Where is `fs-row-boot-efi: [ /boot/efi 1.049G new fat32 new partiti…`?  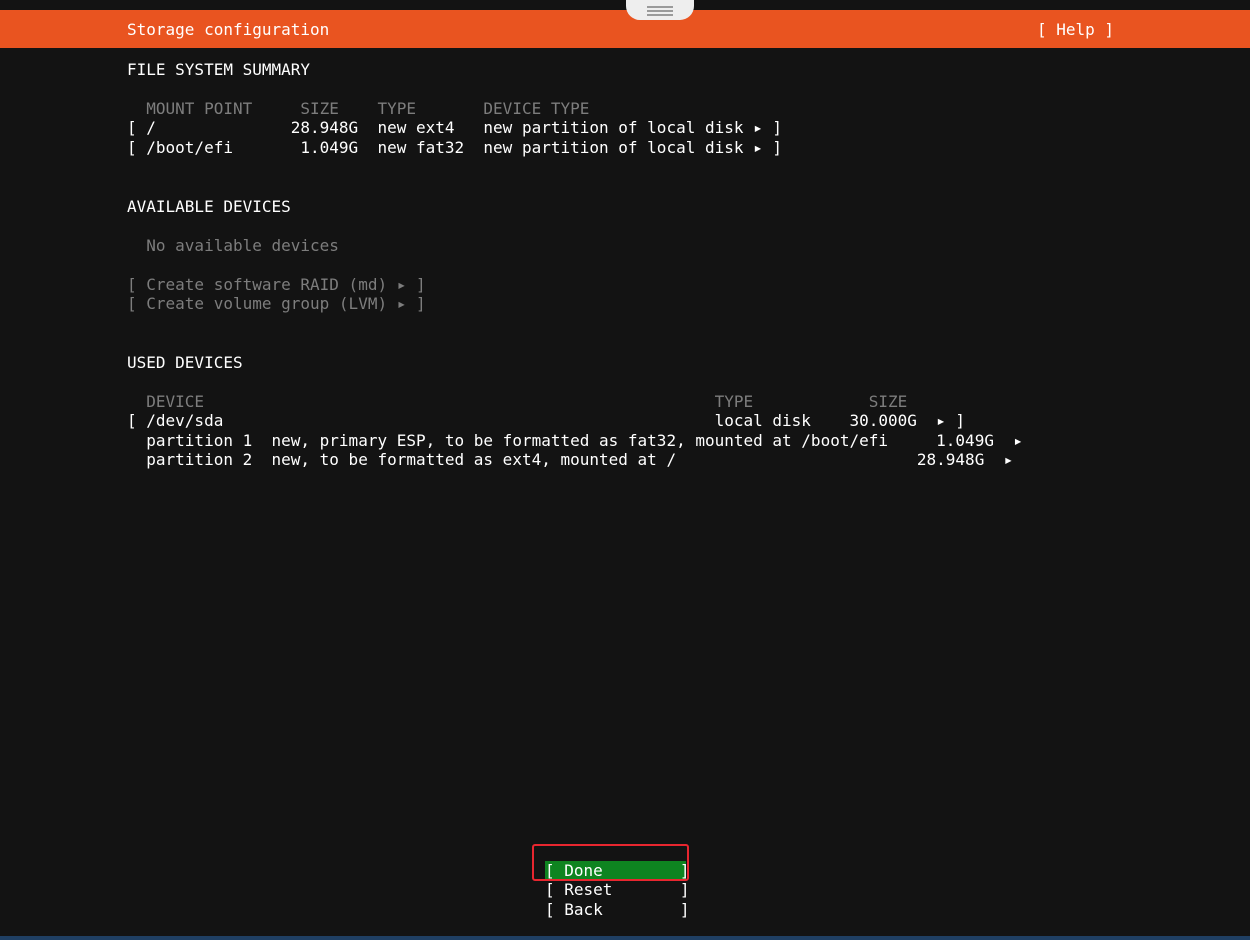
fs-row-boot-efi: [ /boot/efi 1.049G new fat32 new partiti… is located at coordinates (454, 148).